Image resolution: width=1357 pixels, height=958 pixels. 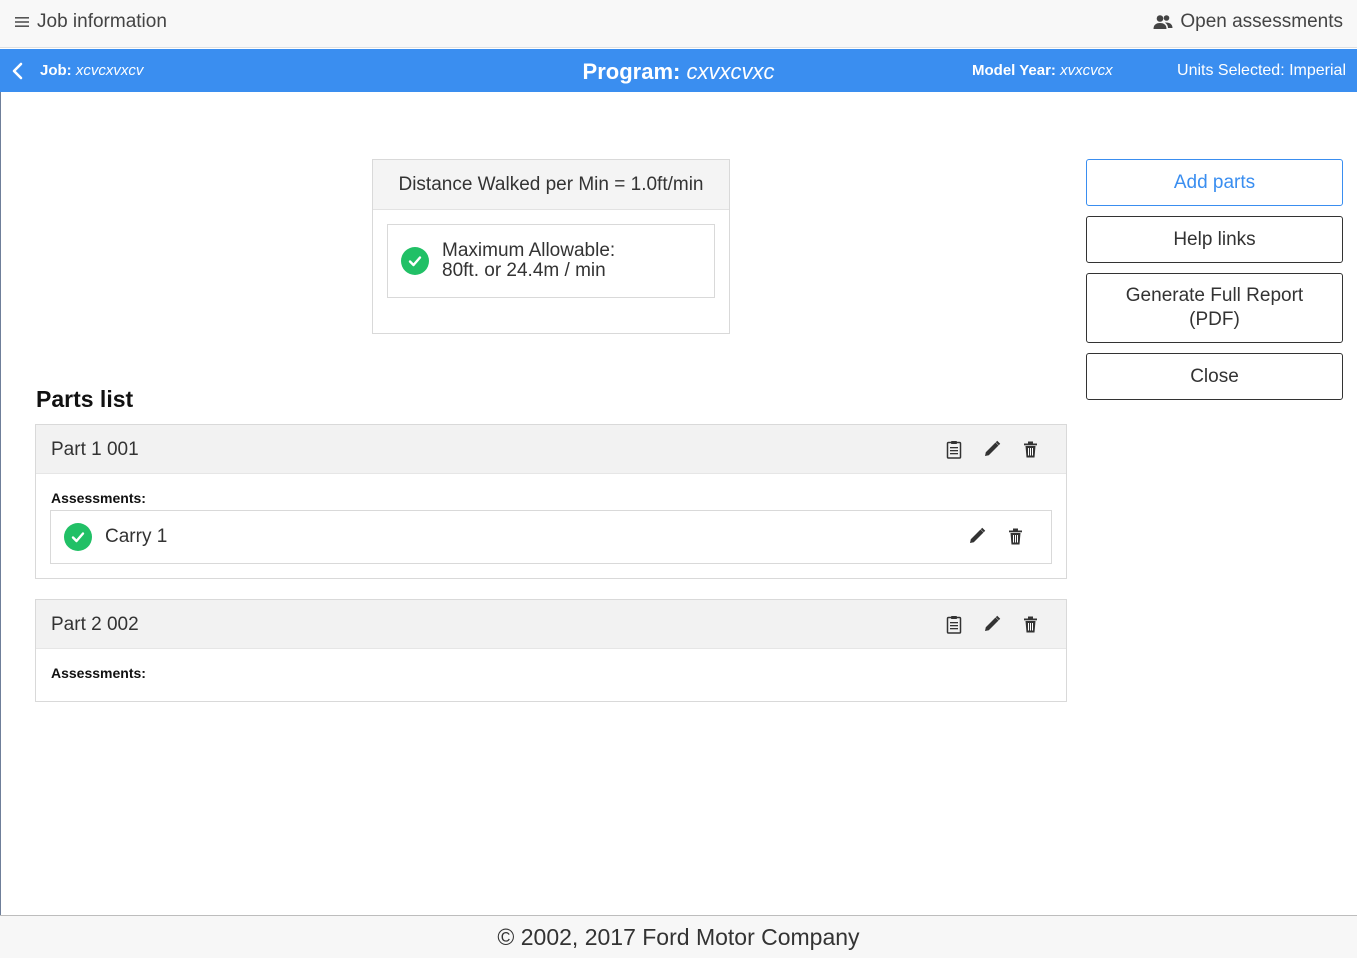 I want to click on distance-walked-title: Distance Walked per Min = 1.0ft/min, so click(x=551, y=185).